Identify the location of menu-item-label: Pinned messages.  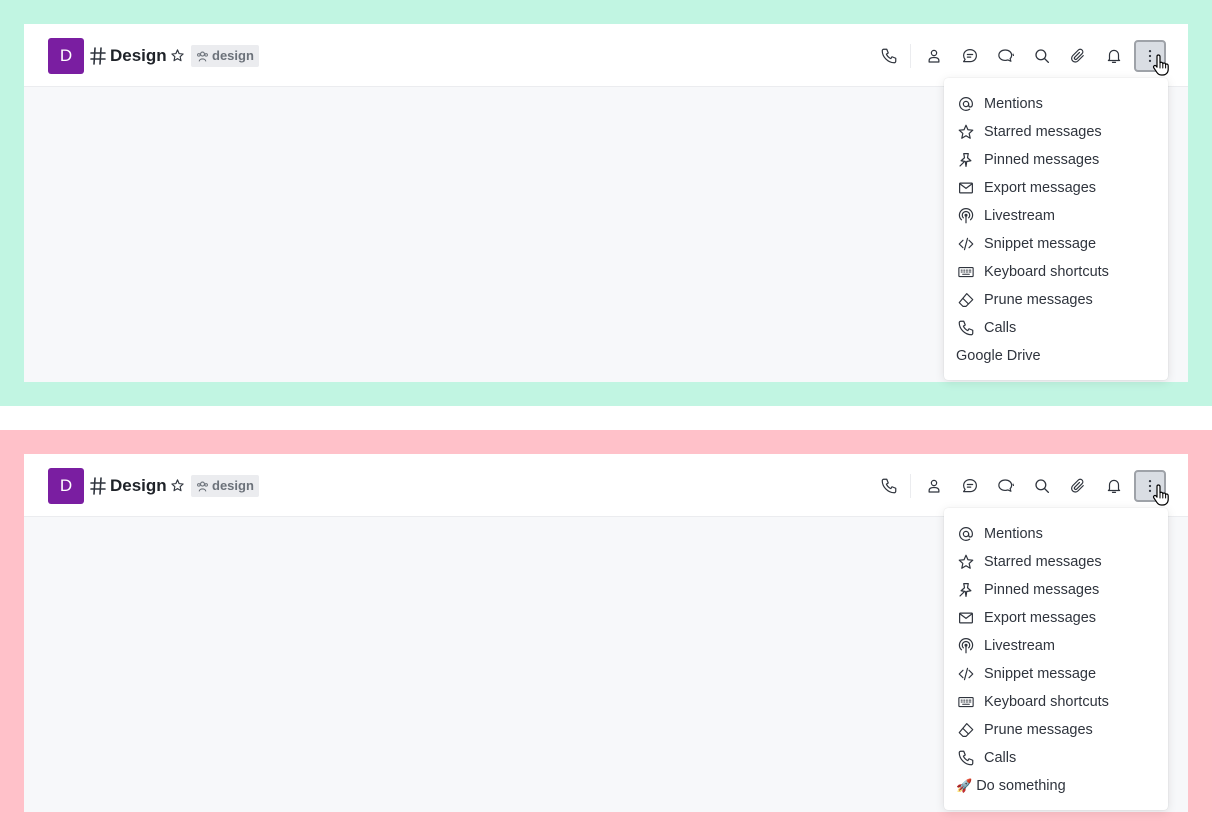
(1042, 160).